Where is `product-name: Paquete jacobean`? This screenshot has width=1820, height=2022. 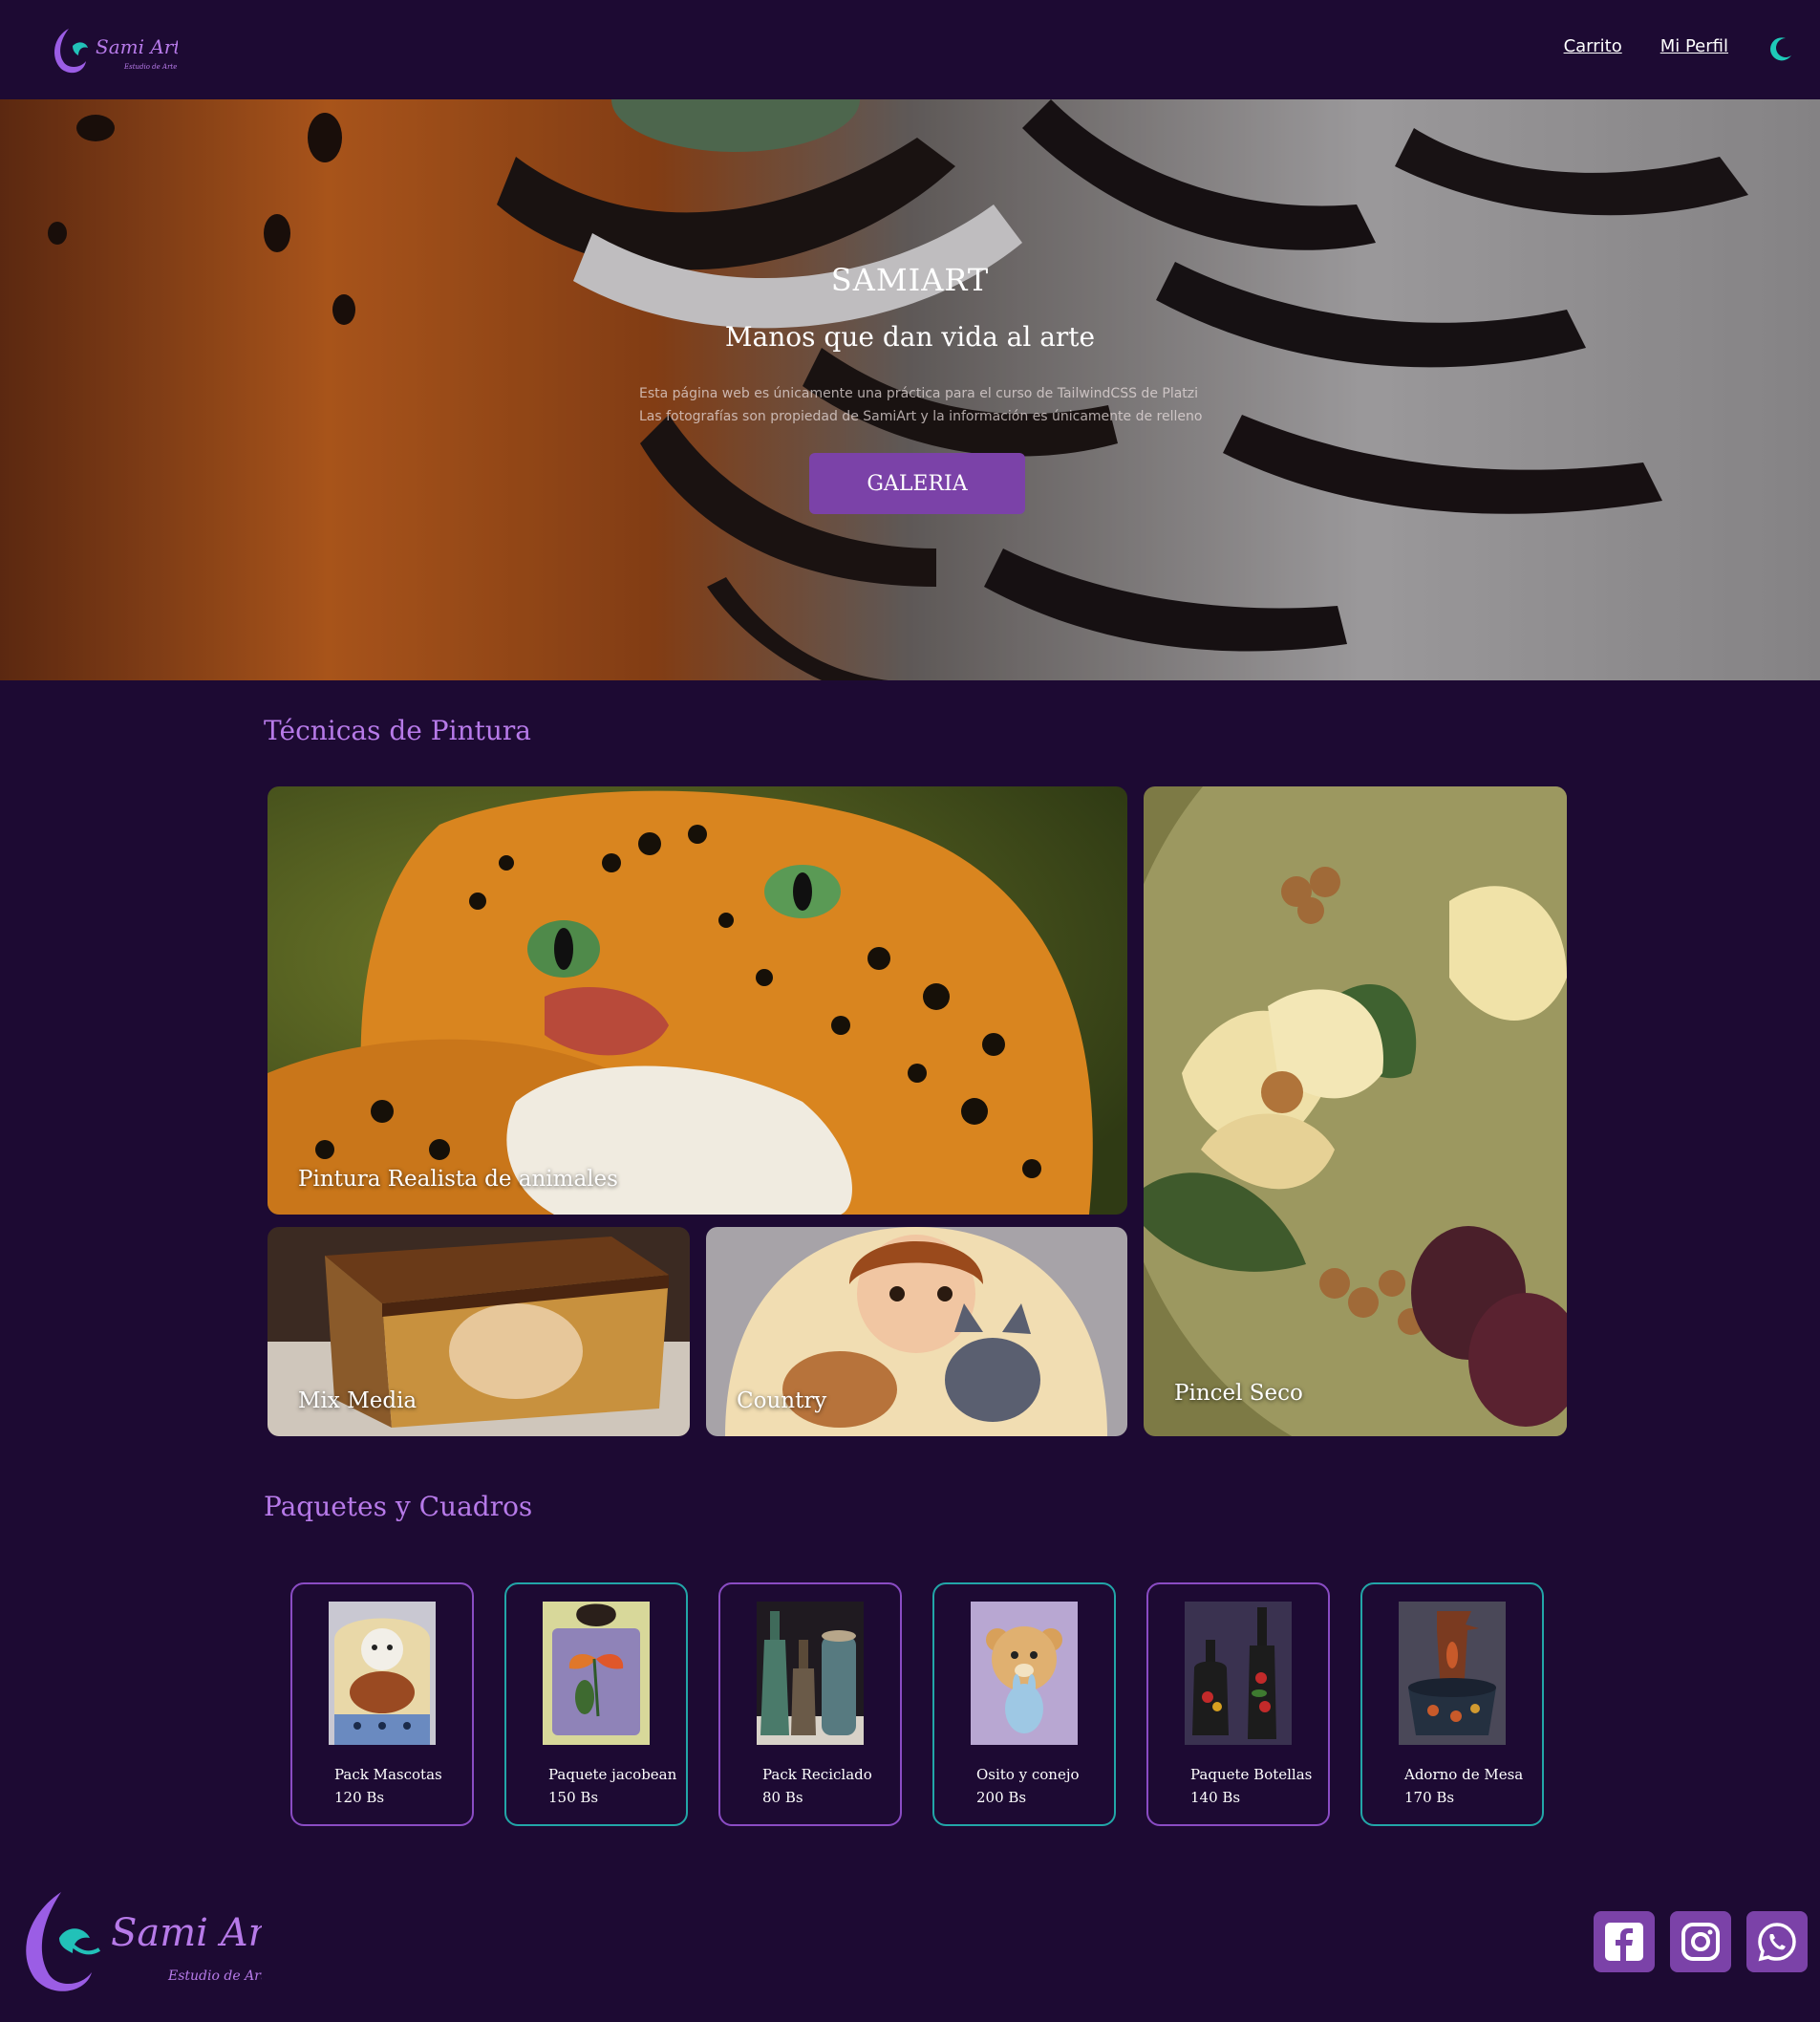
product-name: Paquete jacobean is located at coordinates (613, 1775).